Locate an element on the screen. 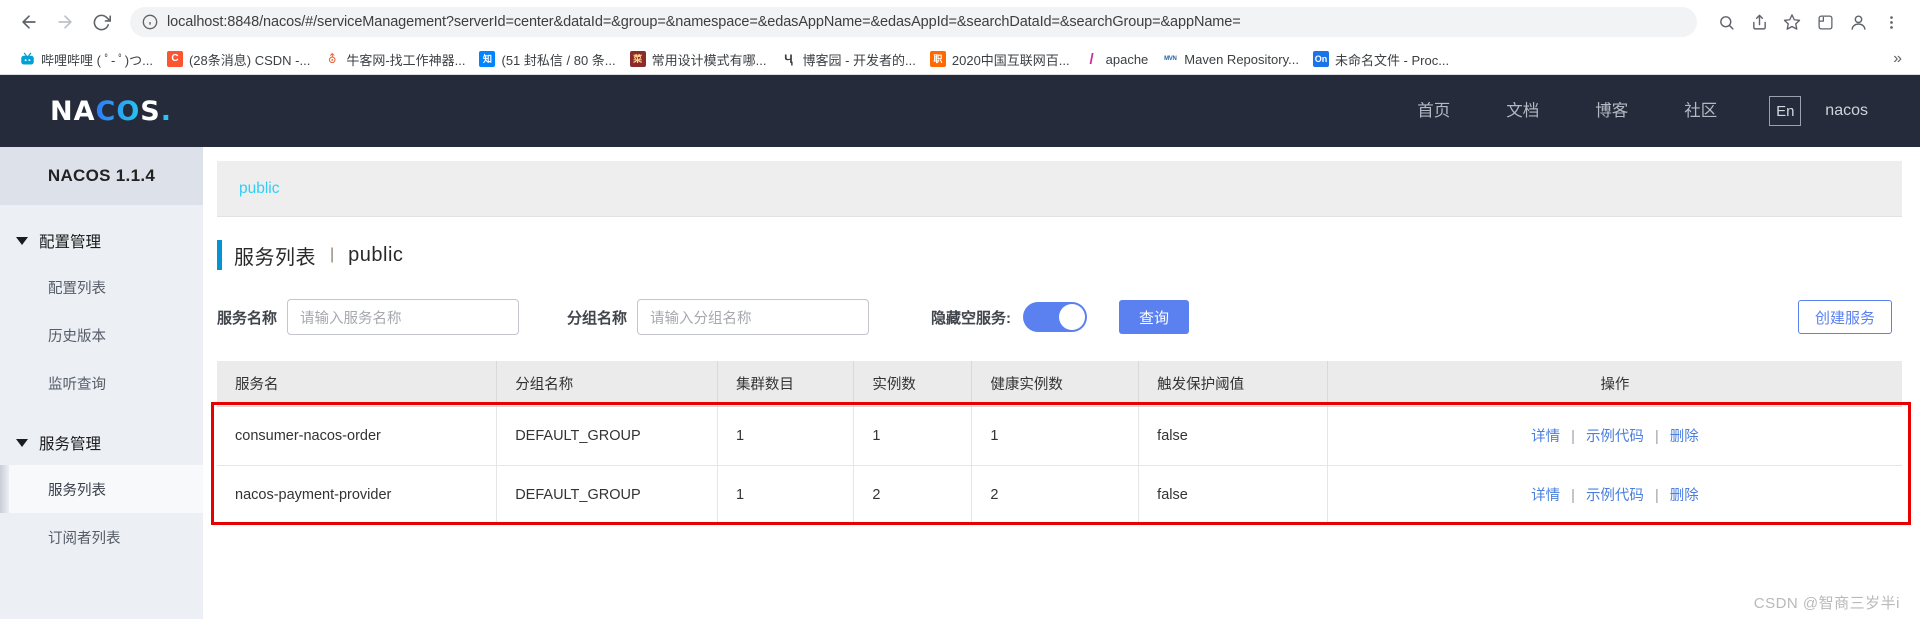 The image size is (1920, 644). star-icon is located at coordinates (1792, 22).